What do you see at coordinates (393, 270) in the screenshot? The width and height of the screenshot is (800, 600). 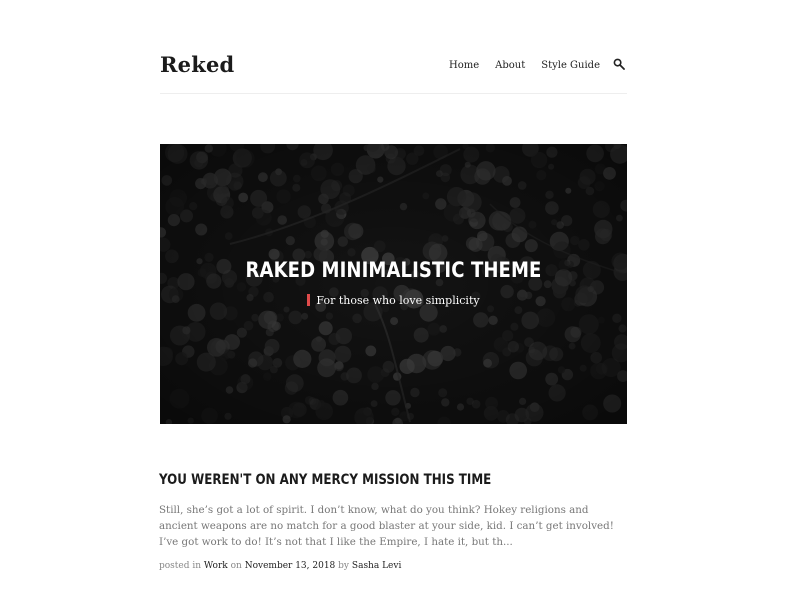 I see `hero-title: RAKED MINIMALISTIC THEME` at bounding box center [393, 270].